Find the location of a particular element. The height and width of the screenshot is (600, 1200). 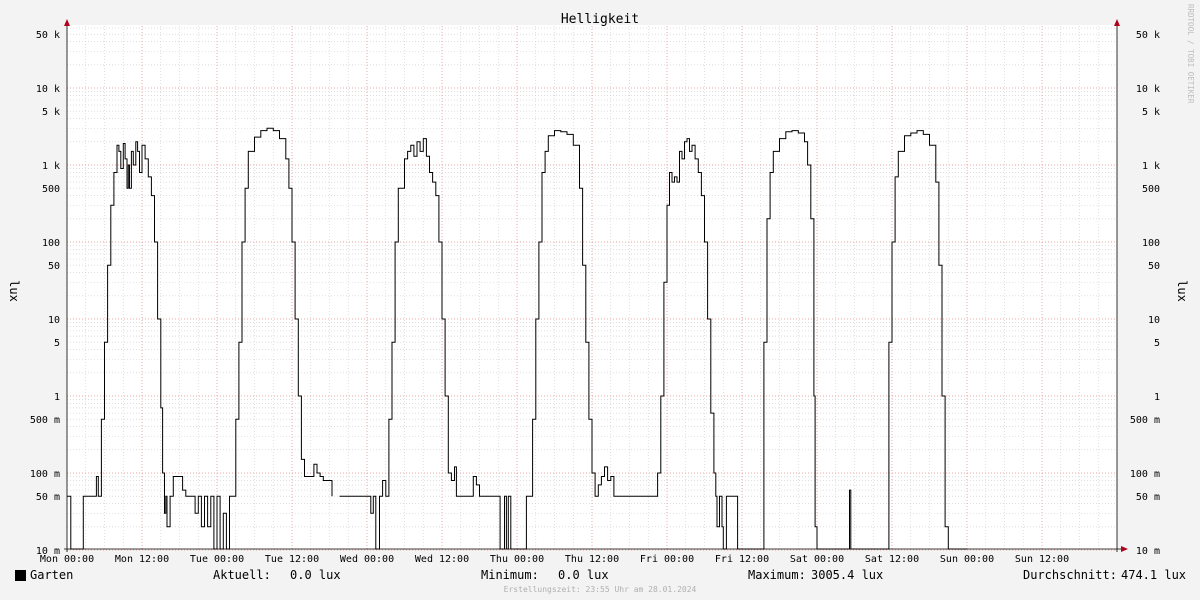

y-tick-label-right: 10 is located at coordinates (1154, 320).